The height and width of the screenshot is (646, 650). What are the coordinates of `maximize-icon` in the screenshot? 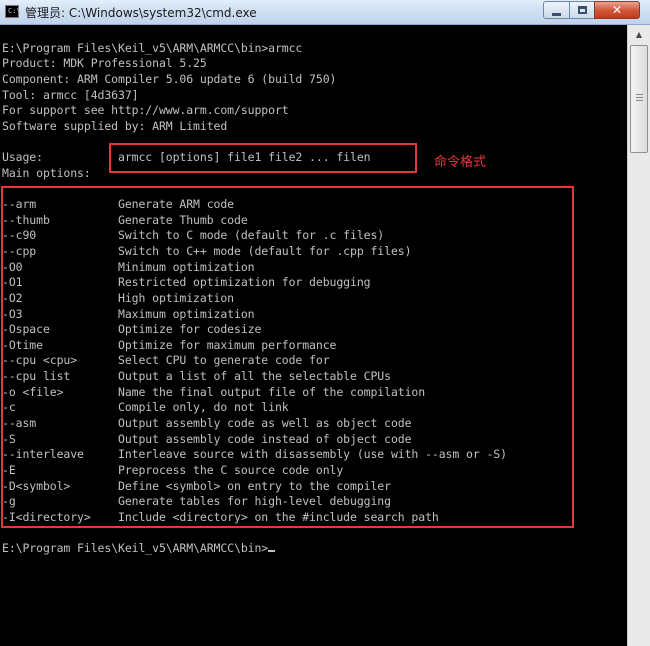 It's located at (582, 10).